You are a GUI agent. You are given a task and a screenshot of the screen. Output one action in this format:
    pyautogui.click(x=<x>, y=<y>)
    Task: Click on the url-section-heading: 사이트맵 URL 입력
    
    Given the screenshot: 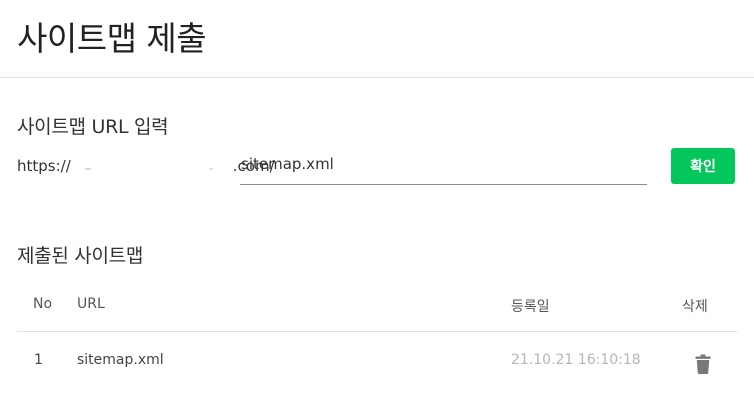 What is the action you would take?
    pyautogui.click(x=93, y=127)
    